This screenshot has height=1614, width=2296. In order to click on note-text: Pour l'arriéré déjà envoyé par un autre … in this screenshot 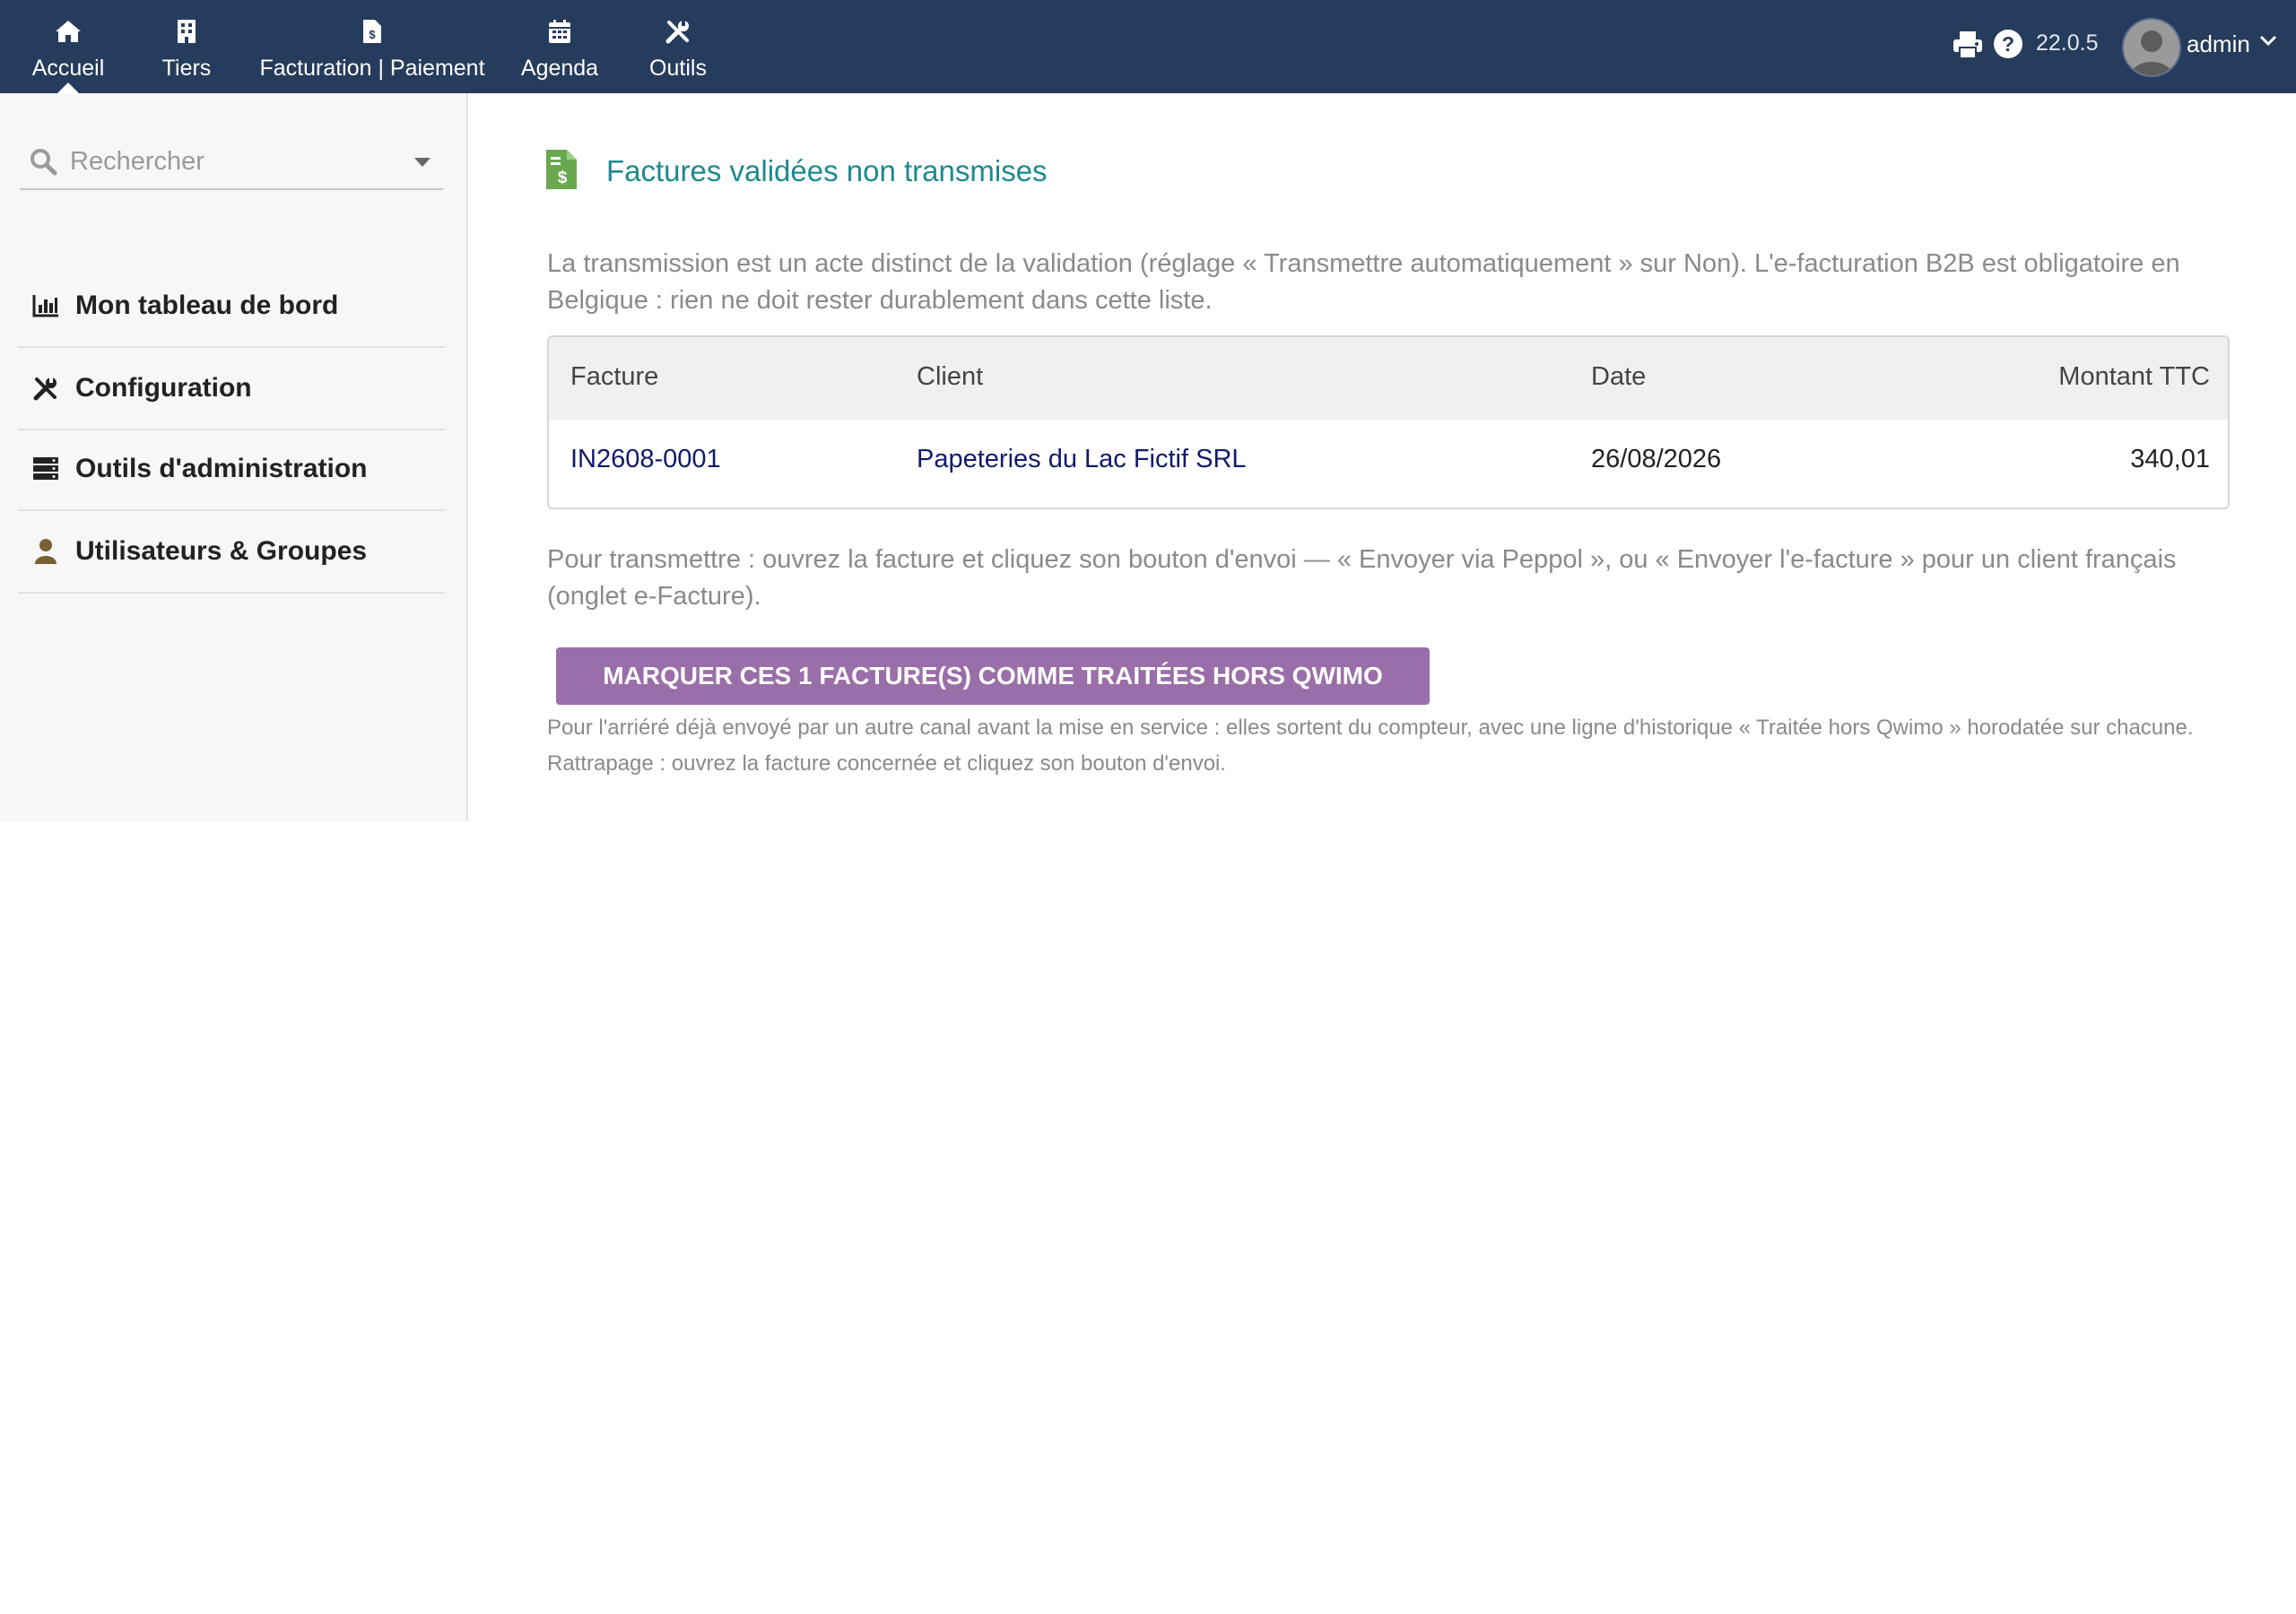, I will do `click(1370, 746)`.